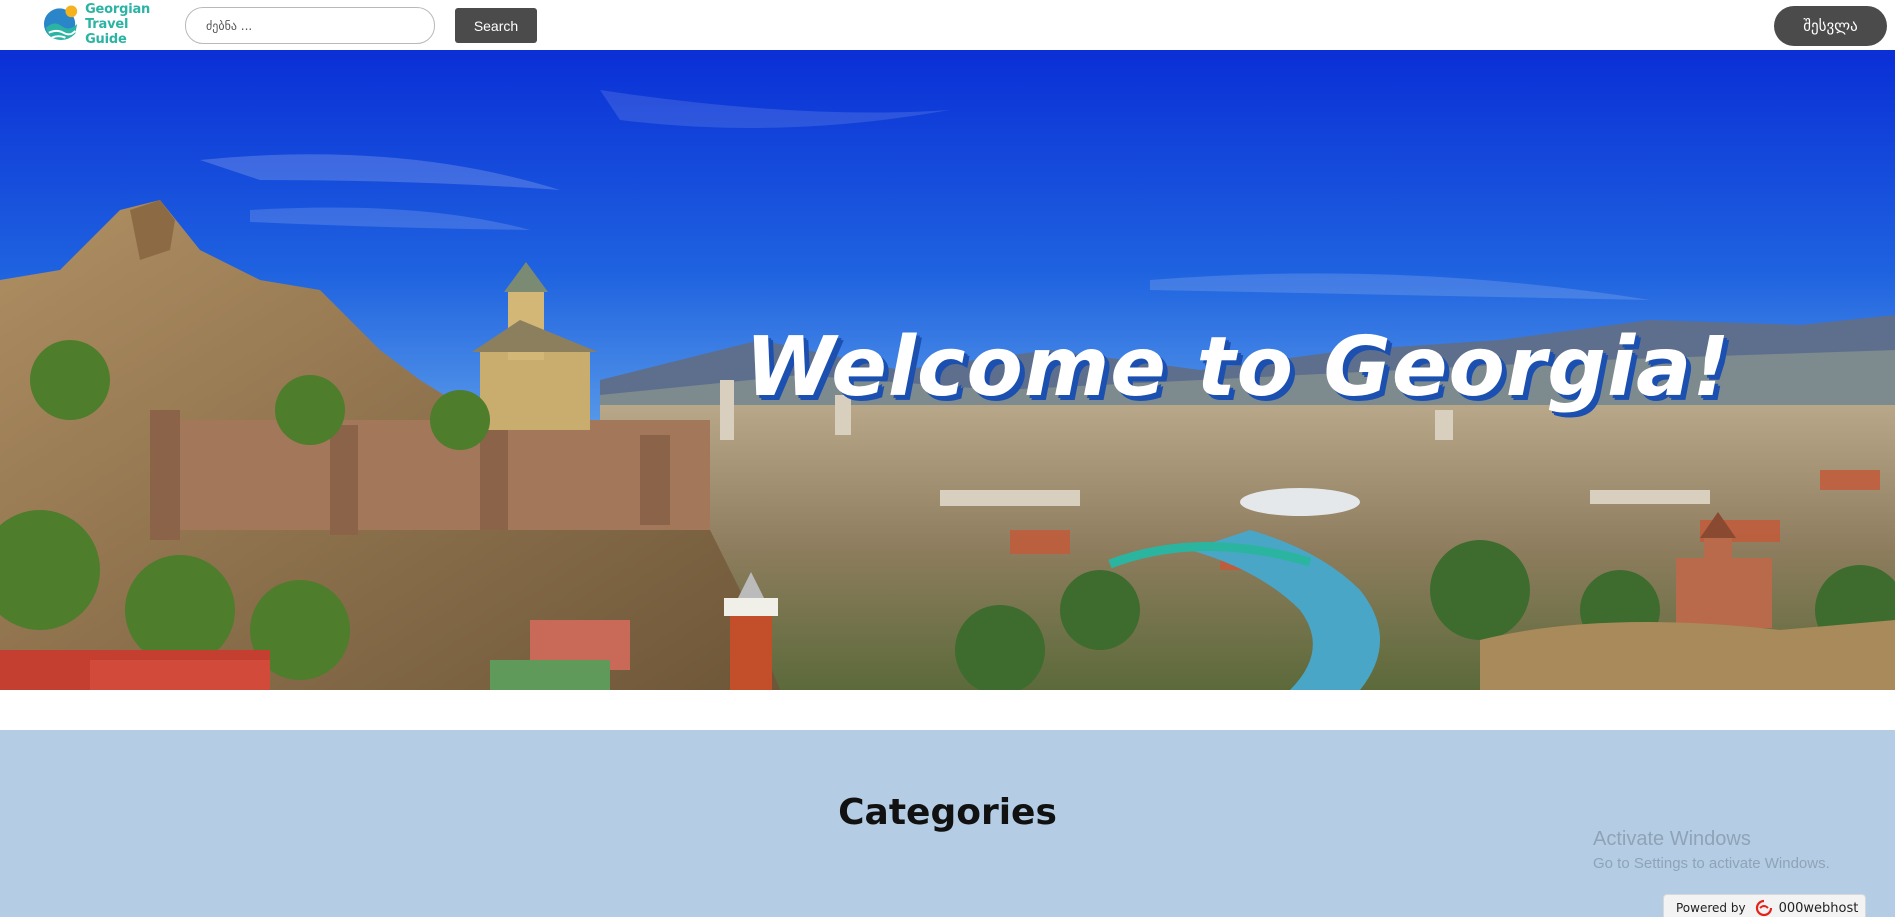  What do you see at coordinates (1818, 908) in the screenshot?
I see `host-brand-label: 000webhost` at bounding box center [1818, 908].